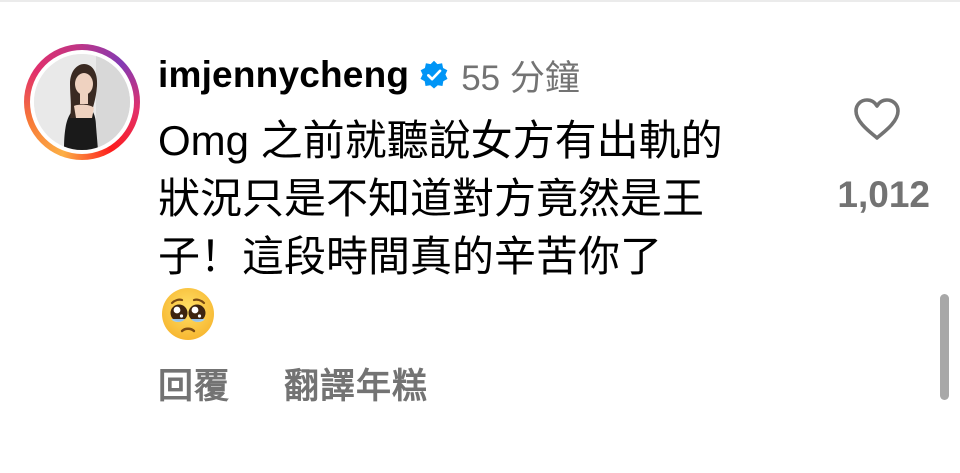 This screenshot has width=960, height=473. I want to click on avatar-story-ring, so click(82, 102).